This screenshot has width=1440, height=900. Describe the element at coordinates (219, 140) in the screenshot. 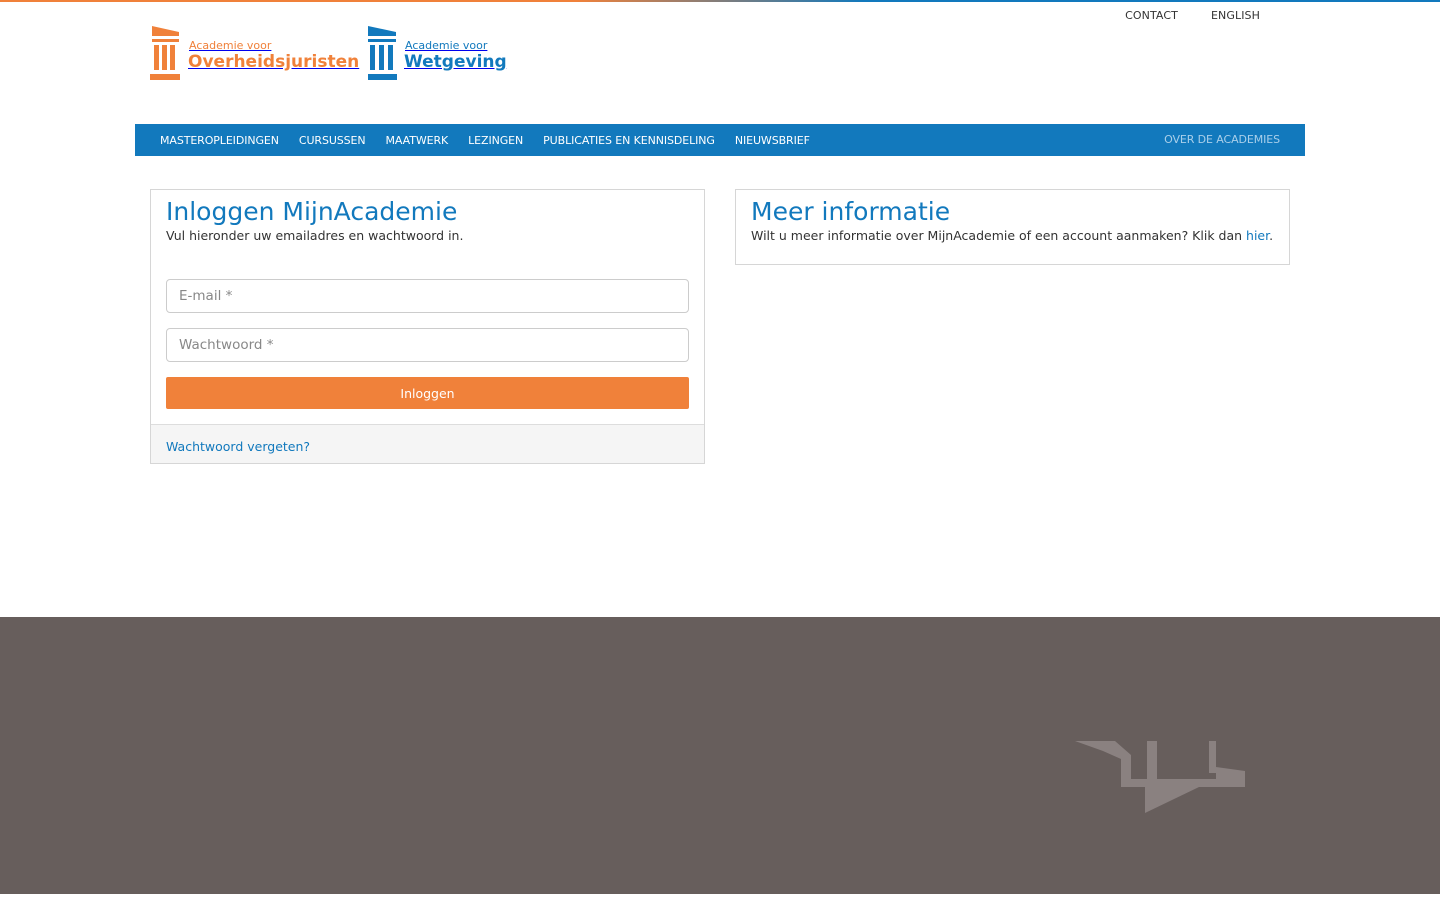

I see `nav-item-masteropleidingen: MASTEROPLEIDINGEN` at that location.